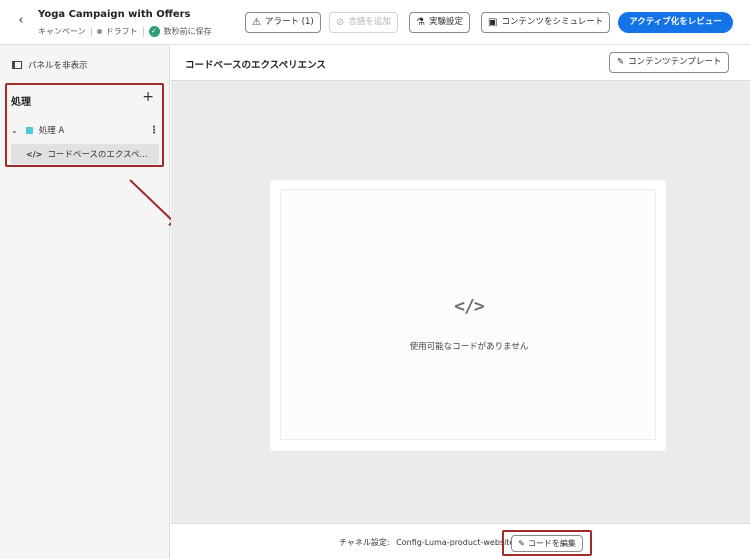 Image resolution: width=750 pixels, height=559 pixels. What do you see at coordinates (445, 22) in the screenshot?
I see `experiment-button-label: 実験設定` at bounding box center [445, 22].